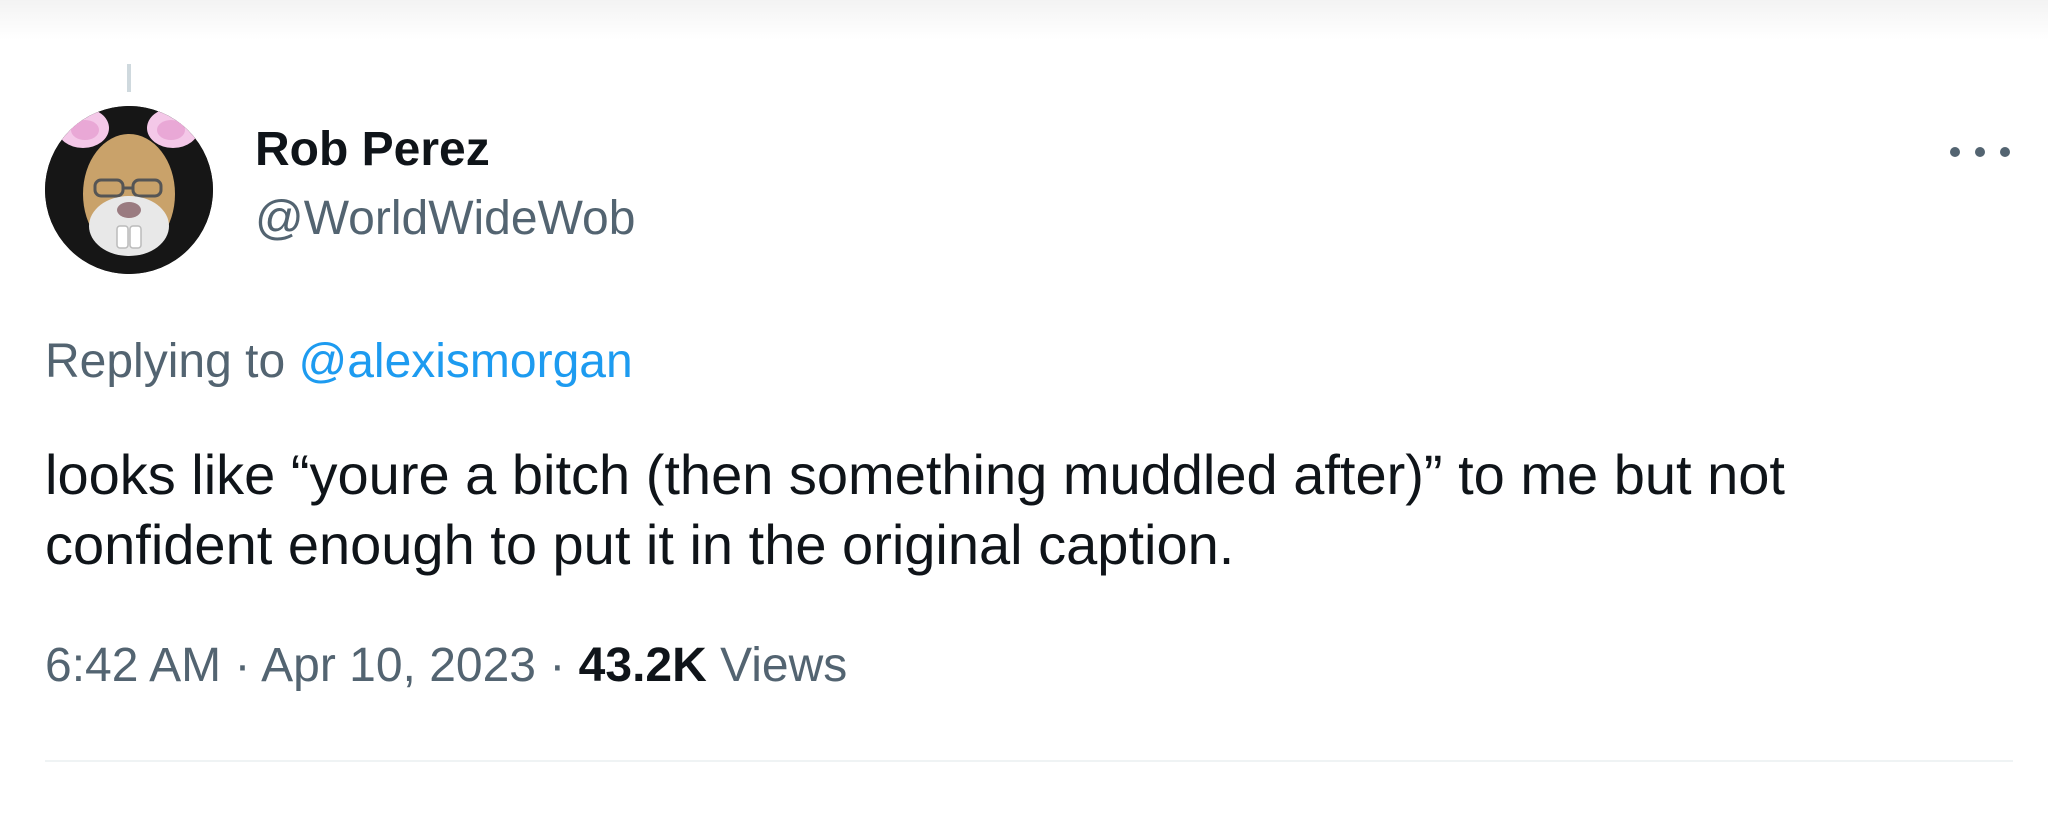 The height and width of the screenshot is (822, 2048). What do you see at coordinates (372, 150) in the screenshot?
I see `author-display-name: Rob Perez` at bounding box center [372, 150].